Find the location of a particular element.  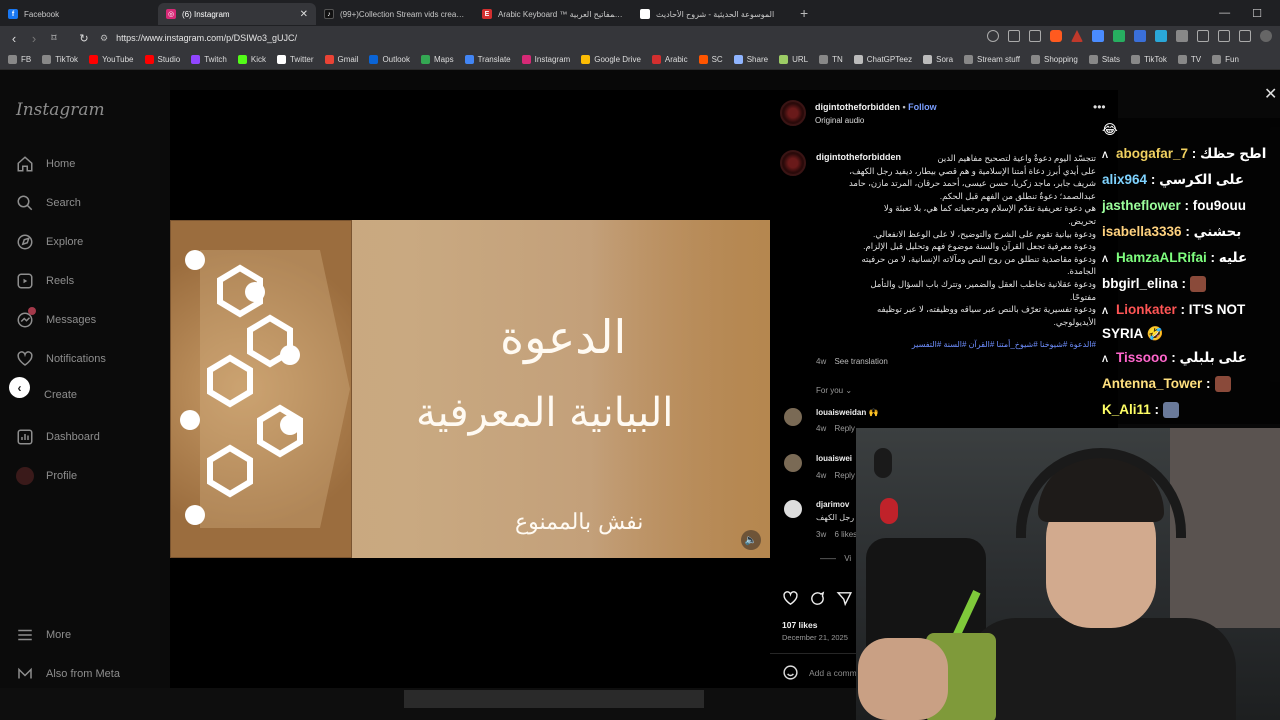

puzzle-icon is located at coordinates (1203, 36).